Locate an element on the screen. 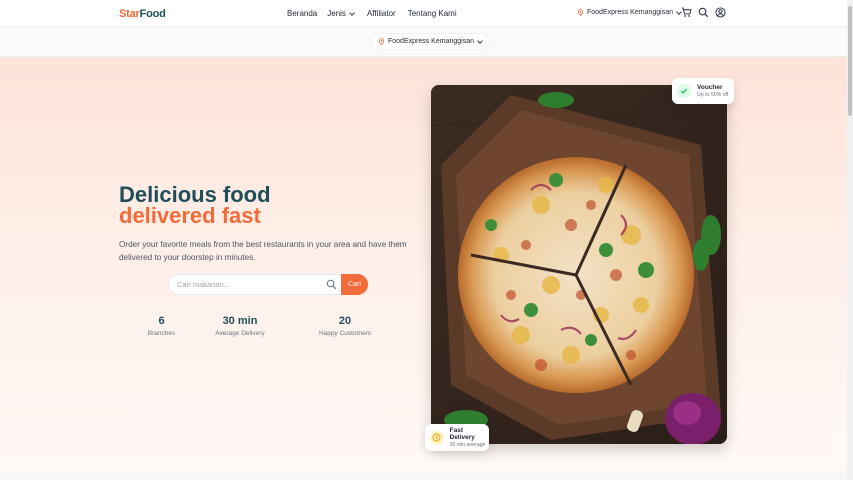 The width and height of the screenshot is (853, 480). nav-beranda: Beranda is located at coordinates (302, 13).